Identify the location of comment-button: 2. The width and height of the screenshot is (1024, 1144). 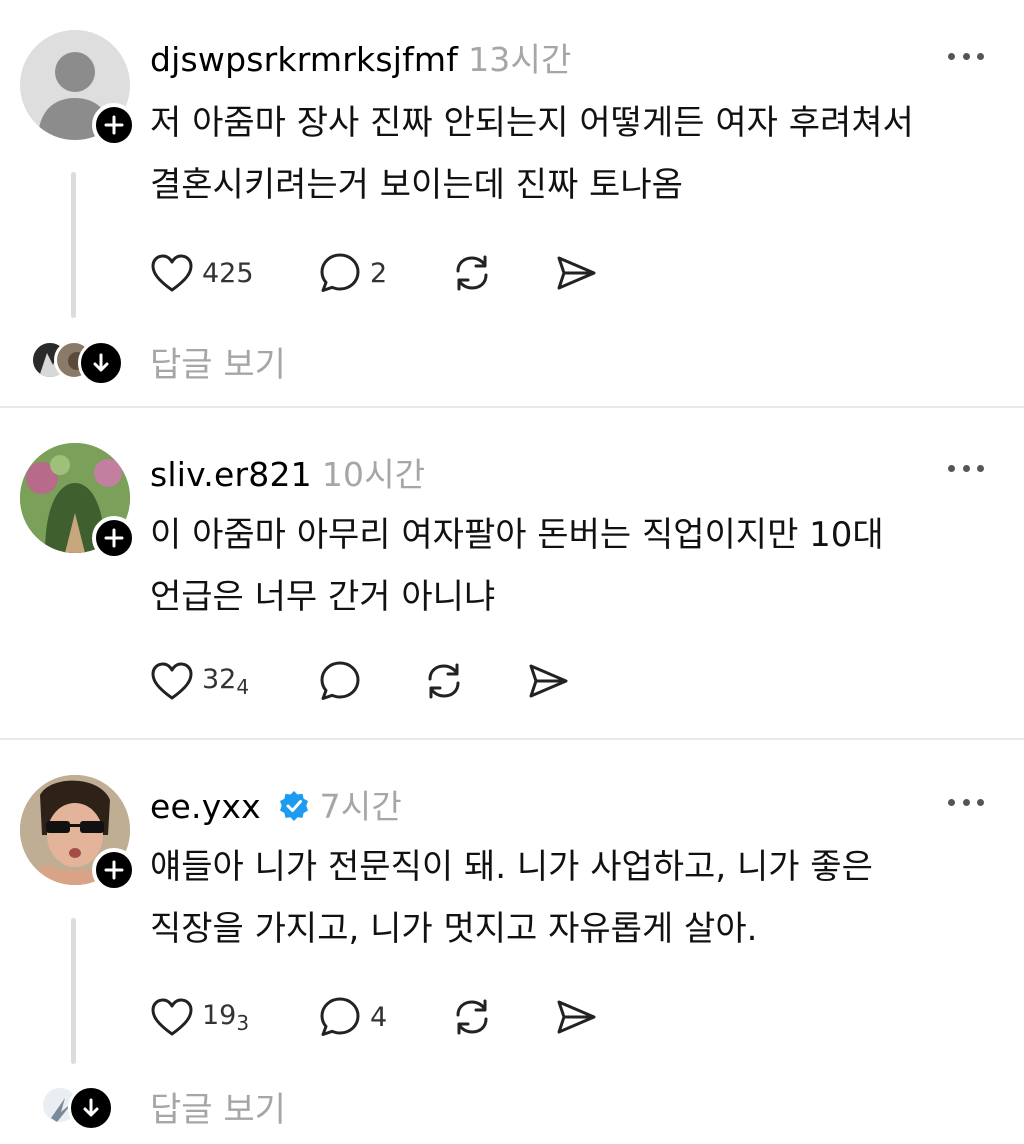
(352, 273).